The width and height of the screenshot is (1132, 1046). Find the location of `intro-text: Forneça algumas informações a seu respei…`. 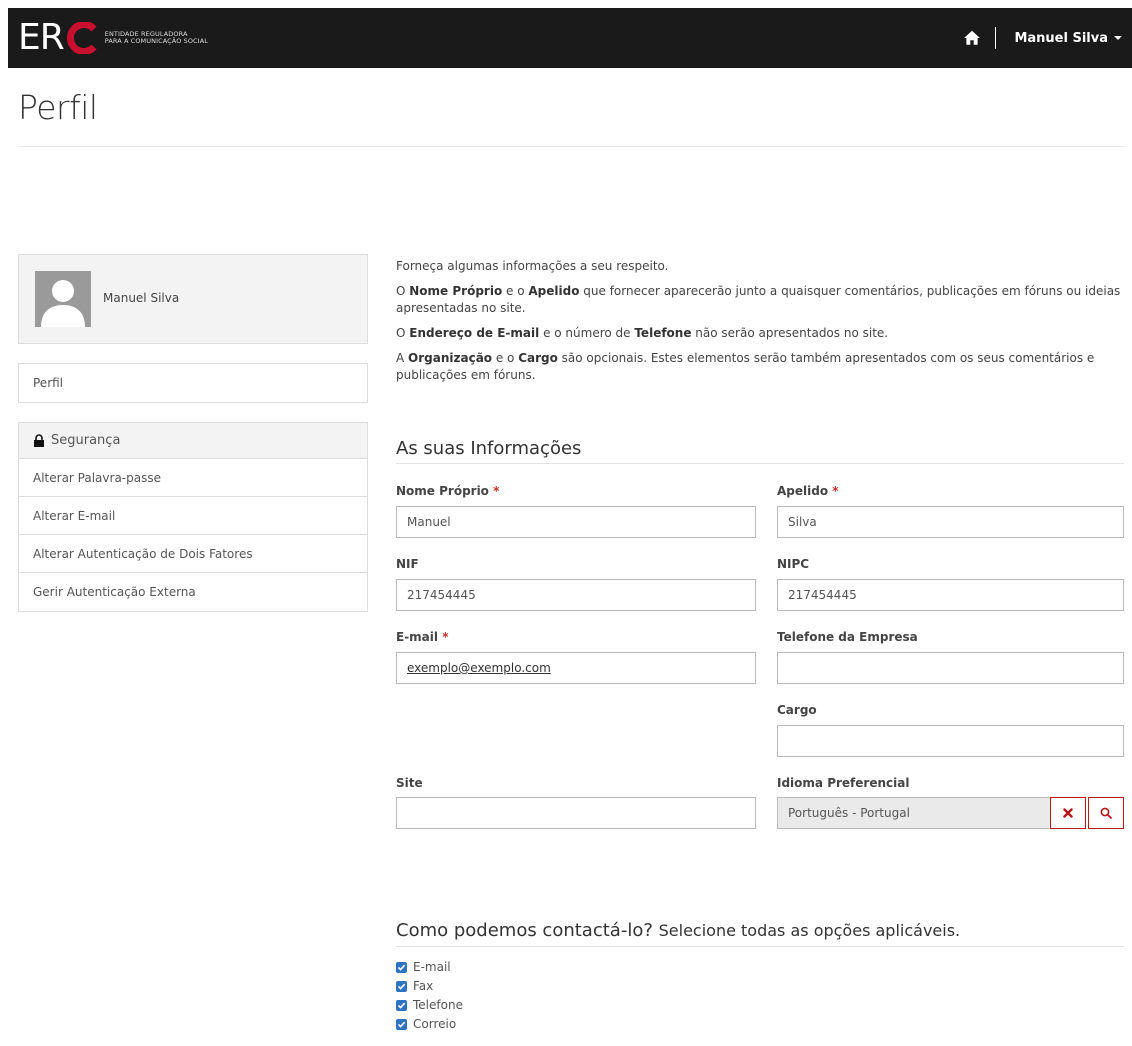

intro-text: Forneça algumas informações a seu respei… is located at coordinates (760, 325).